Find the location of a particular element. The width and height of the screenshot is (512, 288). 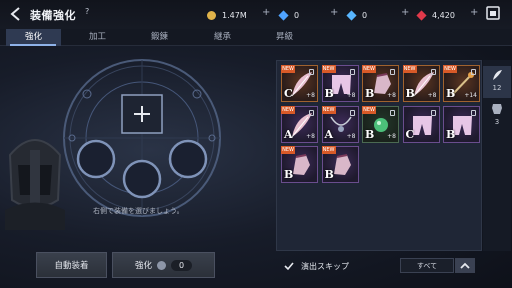

blue-gem-value: 0 is located at coordinates (297, 15).